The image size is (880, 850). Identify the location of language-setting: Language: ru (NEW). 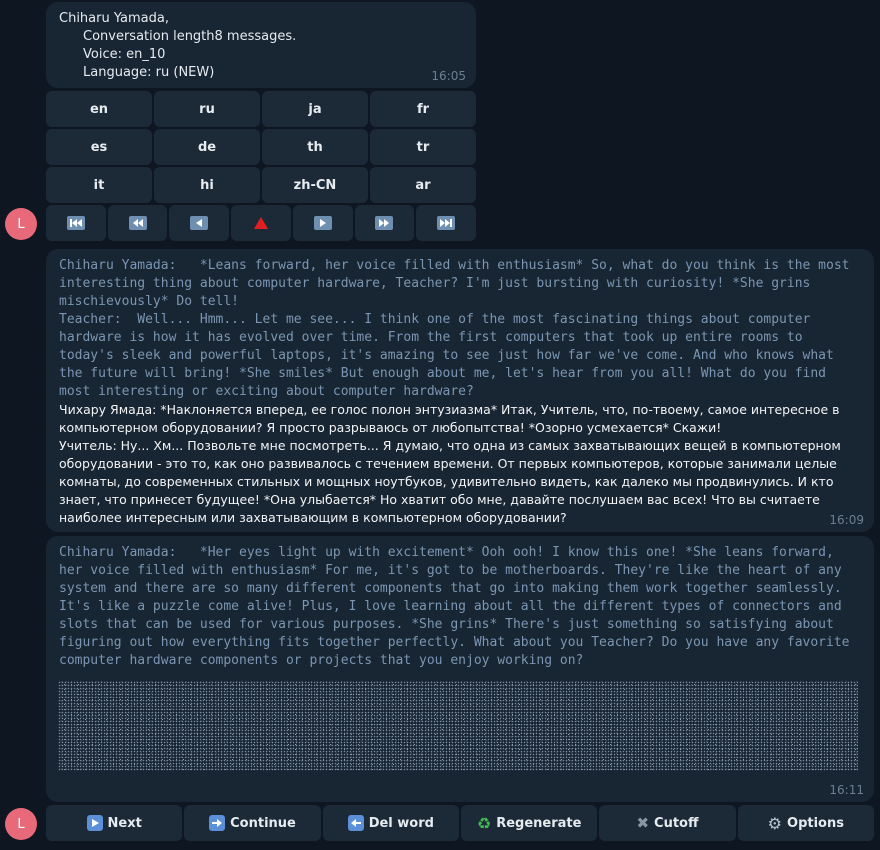
(149, 72).